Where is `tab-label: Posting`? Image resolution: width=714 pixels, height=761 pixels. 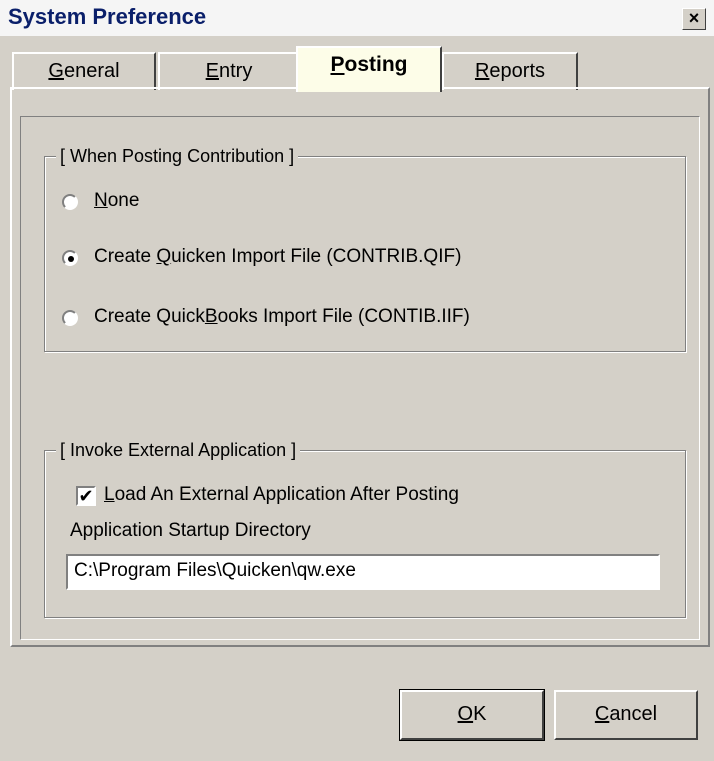 tab-label: Posting is located at coordinates (369, 64).